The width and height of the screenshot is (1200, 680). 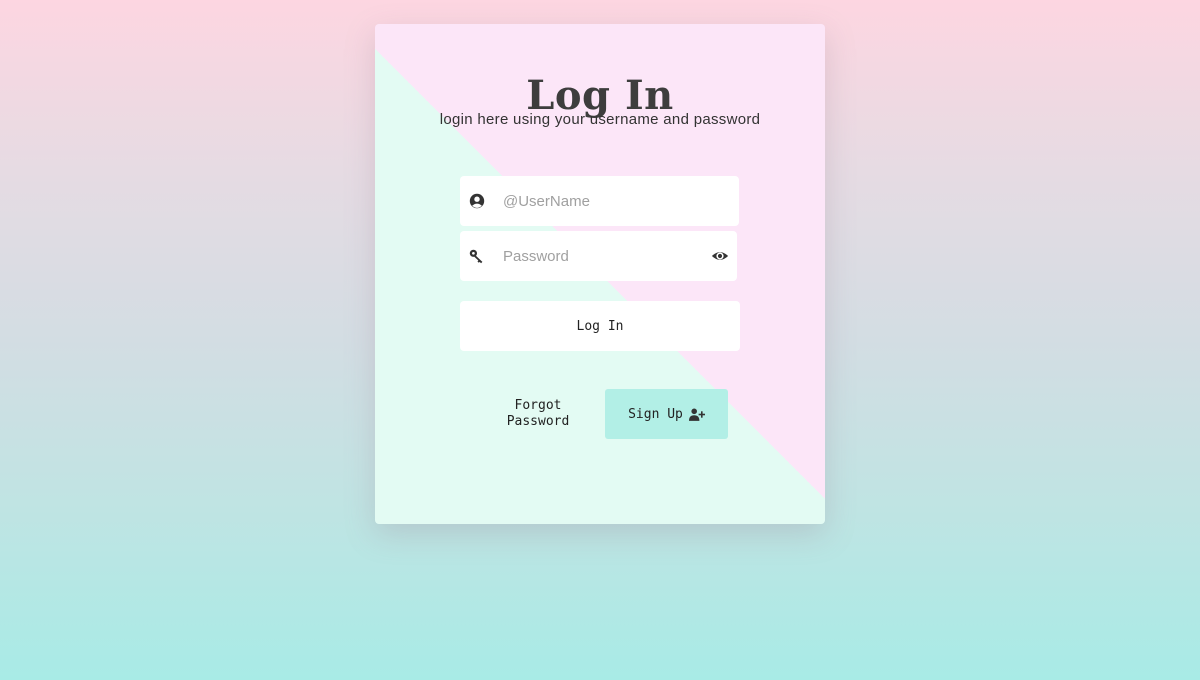 I want to click on signup-button: Sign Up, so click(x=666, y=414).